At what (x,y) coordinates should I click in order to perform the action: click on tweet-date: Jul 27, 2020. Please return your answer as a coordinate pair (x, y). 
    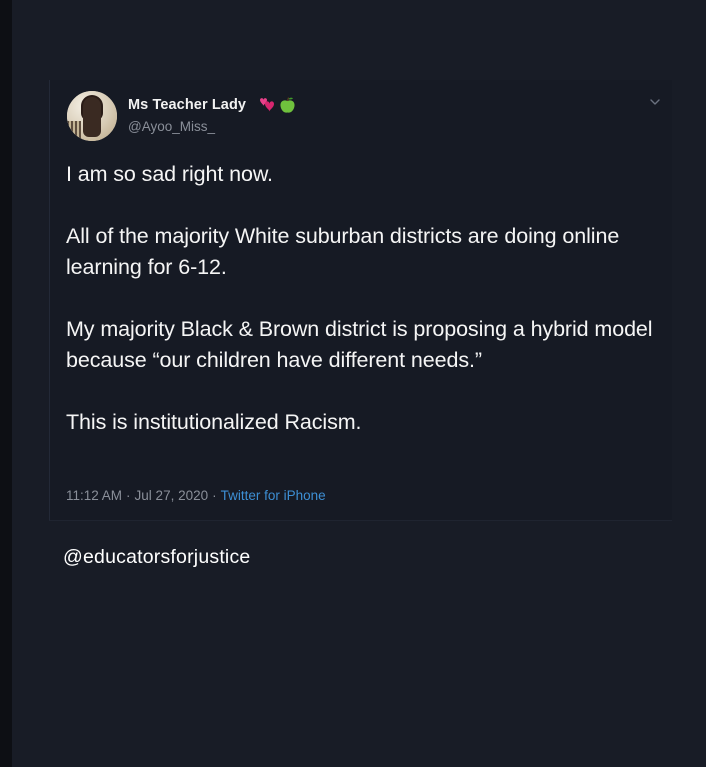
    Looking at the image, I should click on (172, 495).